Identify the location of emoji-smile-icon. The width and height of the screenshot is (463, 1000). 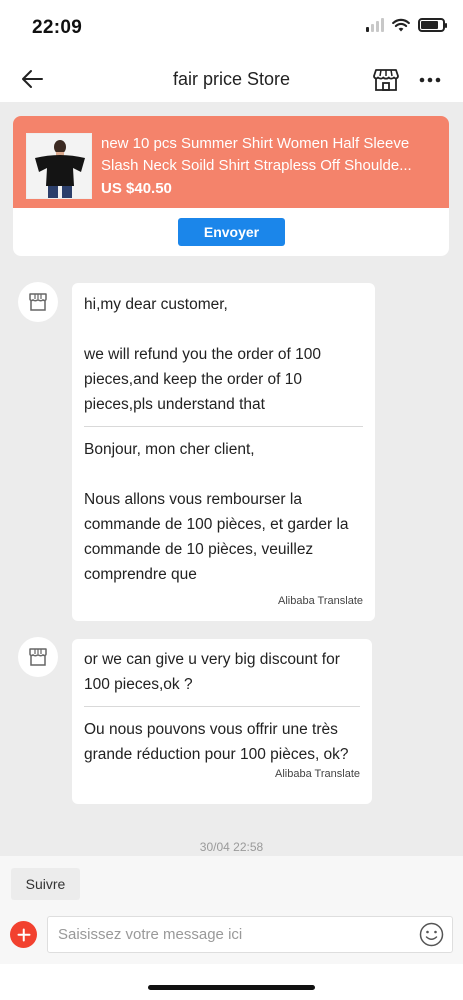
(431, 934).